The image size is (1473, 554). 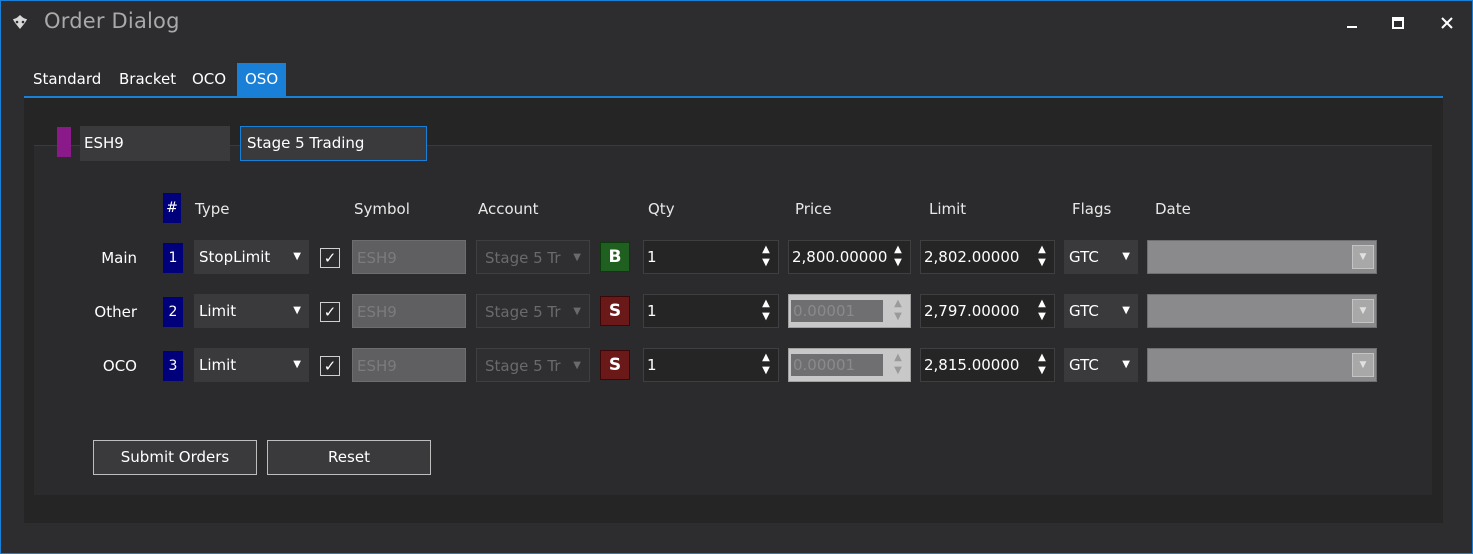 I want to click on window-title: Order Dialog, so click(x=112, y=21).